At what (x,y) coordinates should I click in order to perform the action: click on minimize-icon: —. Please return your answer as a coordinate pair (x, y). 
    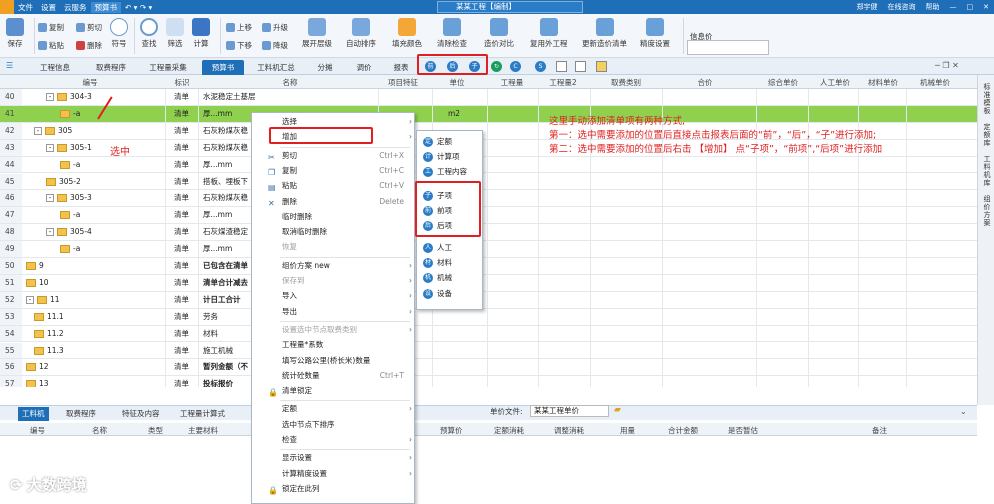
    Looking at the image, I should click on (953, 7).